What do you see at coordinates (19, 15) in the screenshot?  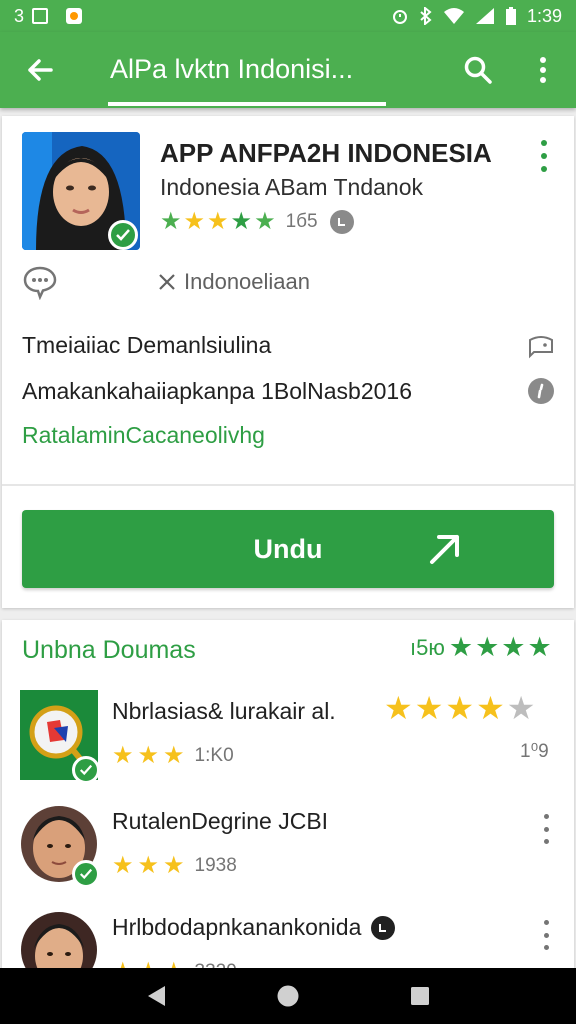 I see `status-left-text: 3` at bounding box center [19, 15].